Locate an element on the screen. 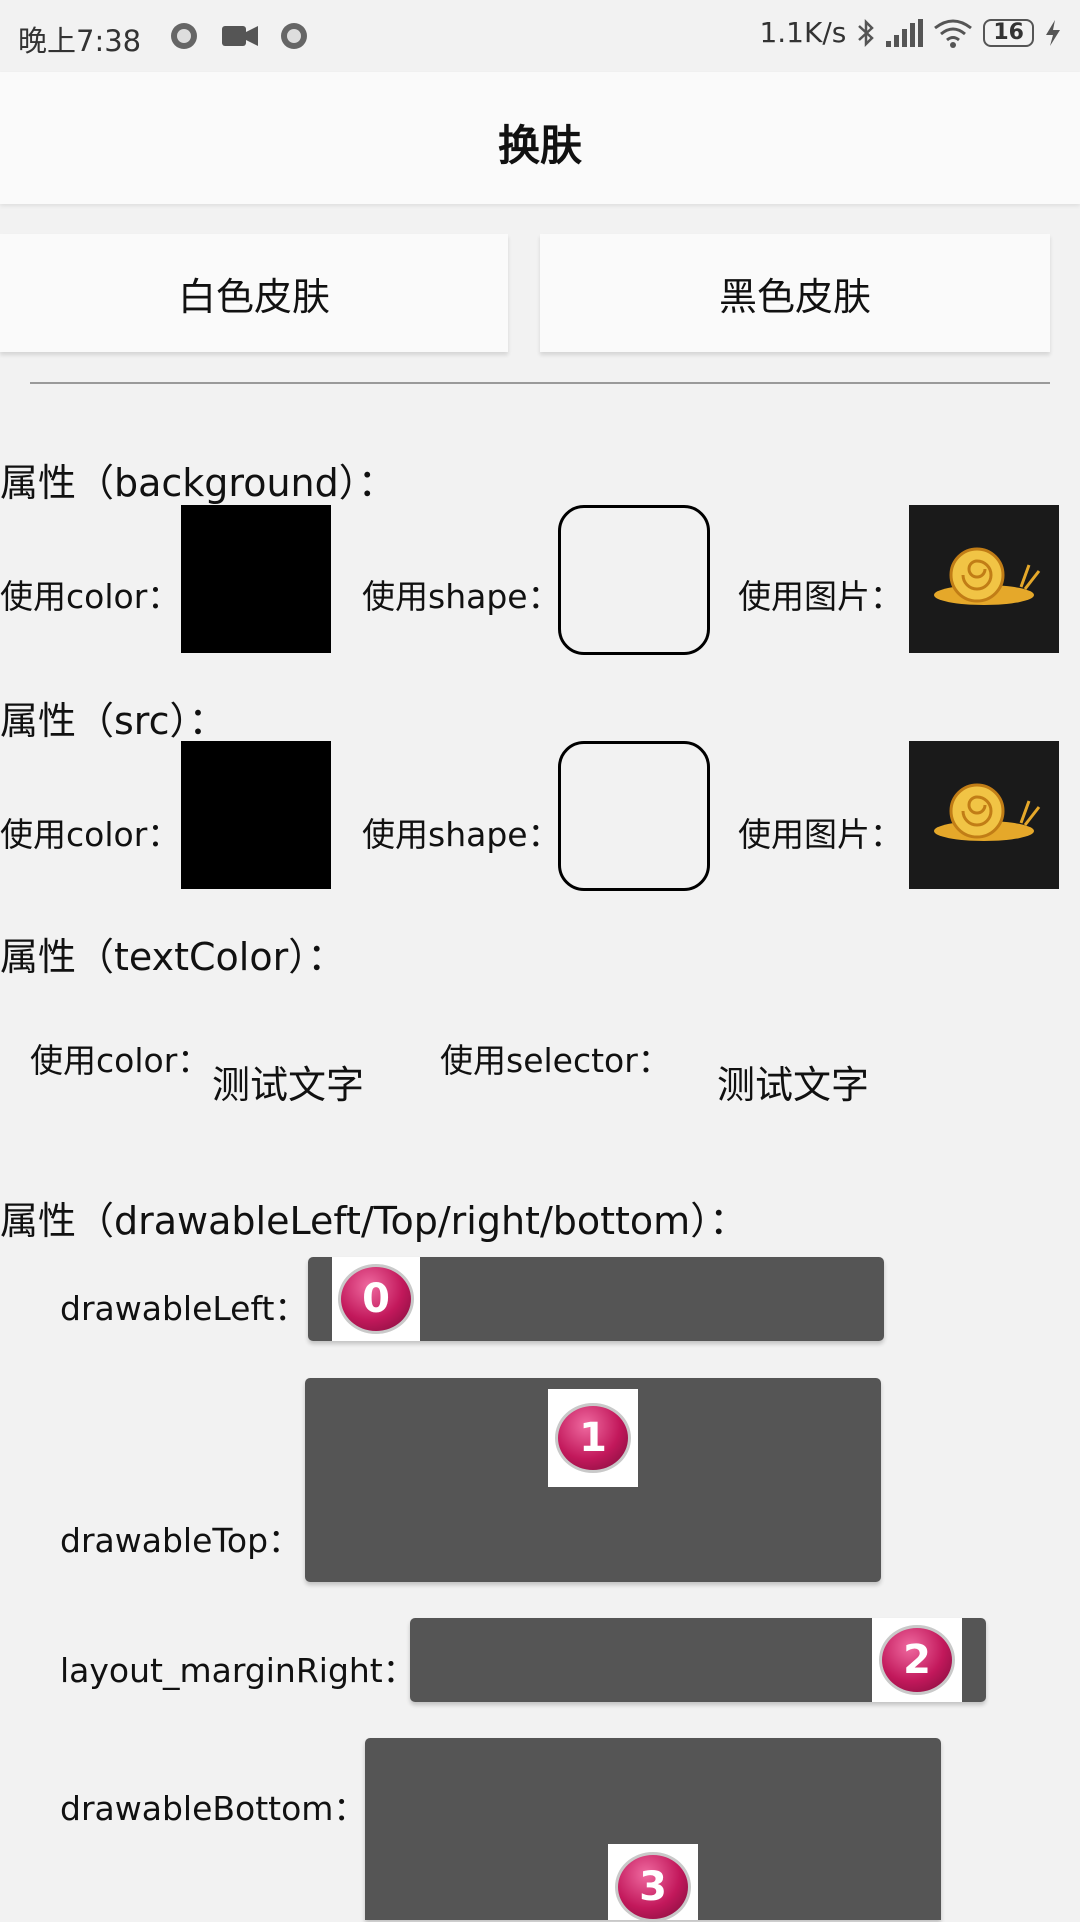  network-speed: 1.1K/s is located at coordinates (803, 32).